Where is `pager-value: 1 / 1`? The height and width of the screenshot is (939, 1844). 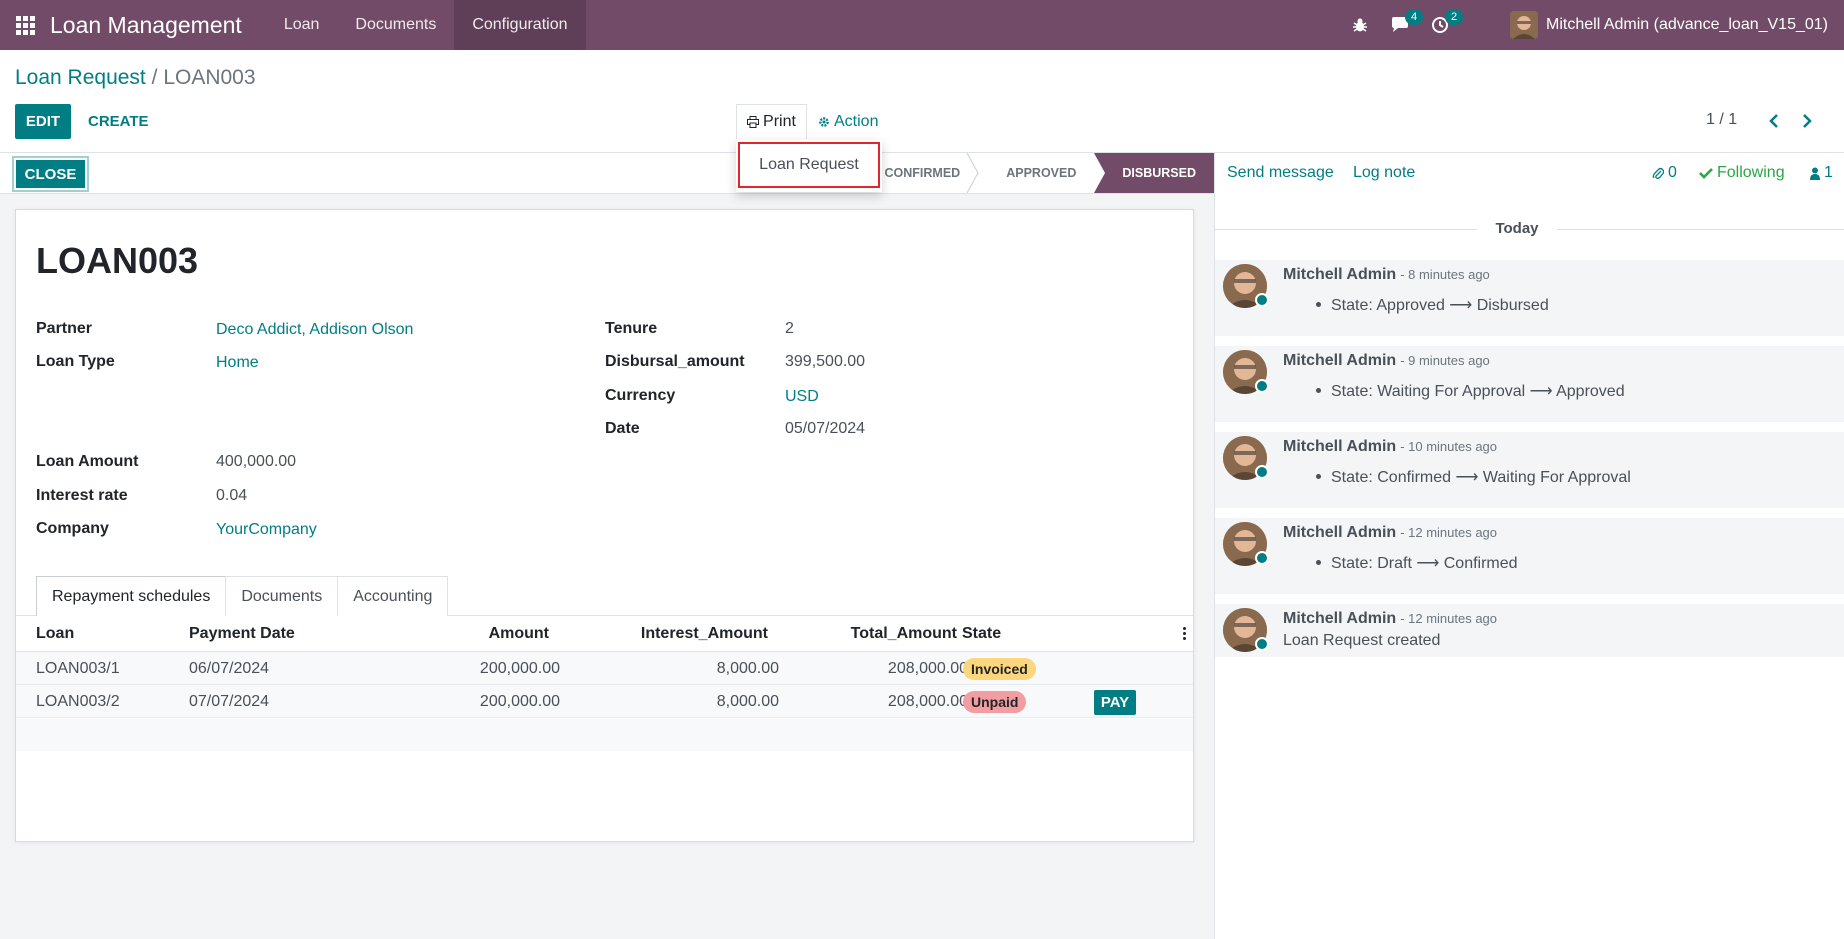
pager-value: 1 / 1 is located at coordinates (1721, 120).